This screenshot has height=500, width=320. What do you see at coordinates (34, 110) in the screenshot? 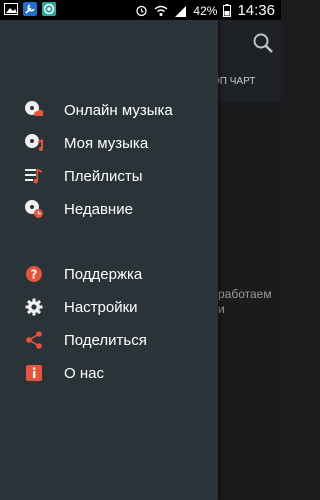
I see `online-music-icon` at bounding box center [34, 110].